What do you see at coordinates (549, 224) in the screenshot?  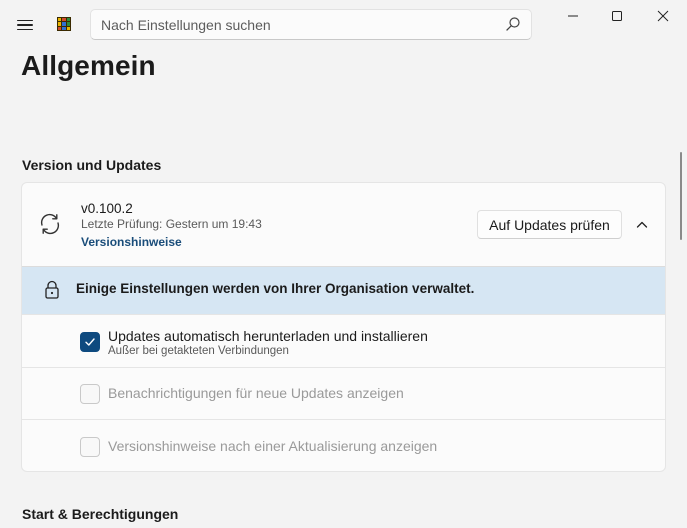 I see `check-updates-button: Auf Updates prüfen` at bounding box center [549, 224].